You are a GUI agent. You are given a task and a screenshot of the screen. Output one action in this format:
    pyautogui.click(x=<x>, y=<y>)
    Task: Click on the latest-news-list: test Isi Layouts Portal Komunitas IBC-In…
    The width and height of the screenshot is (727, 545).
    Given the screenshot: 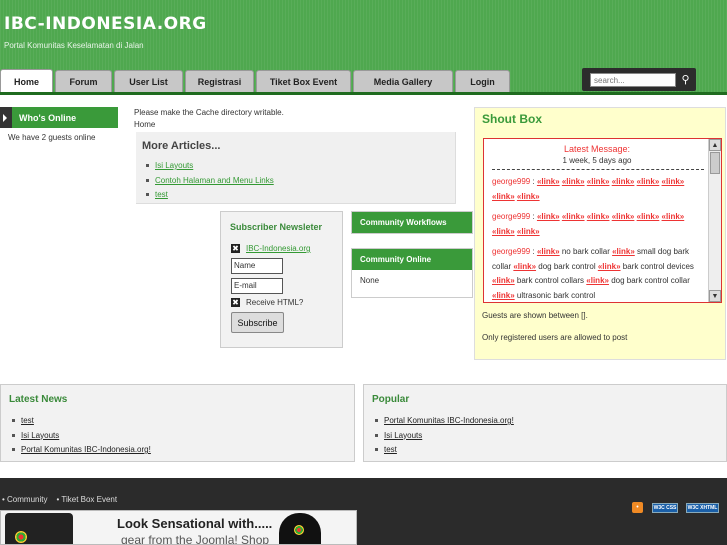 What is the action you would take?
    pyautogui.click(x=80, y=436)
    